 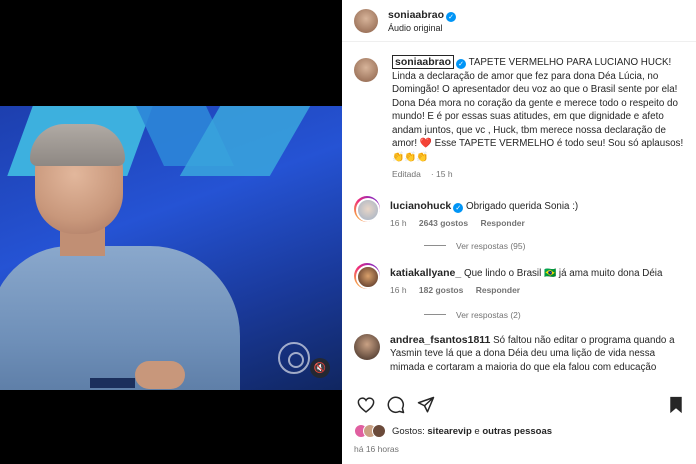 I want to click on likes-prefix: Gostos:, so click(x=408, y=431).